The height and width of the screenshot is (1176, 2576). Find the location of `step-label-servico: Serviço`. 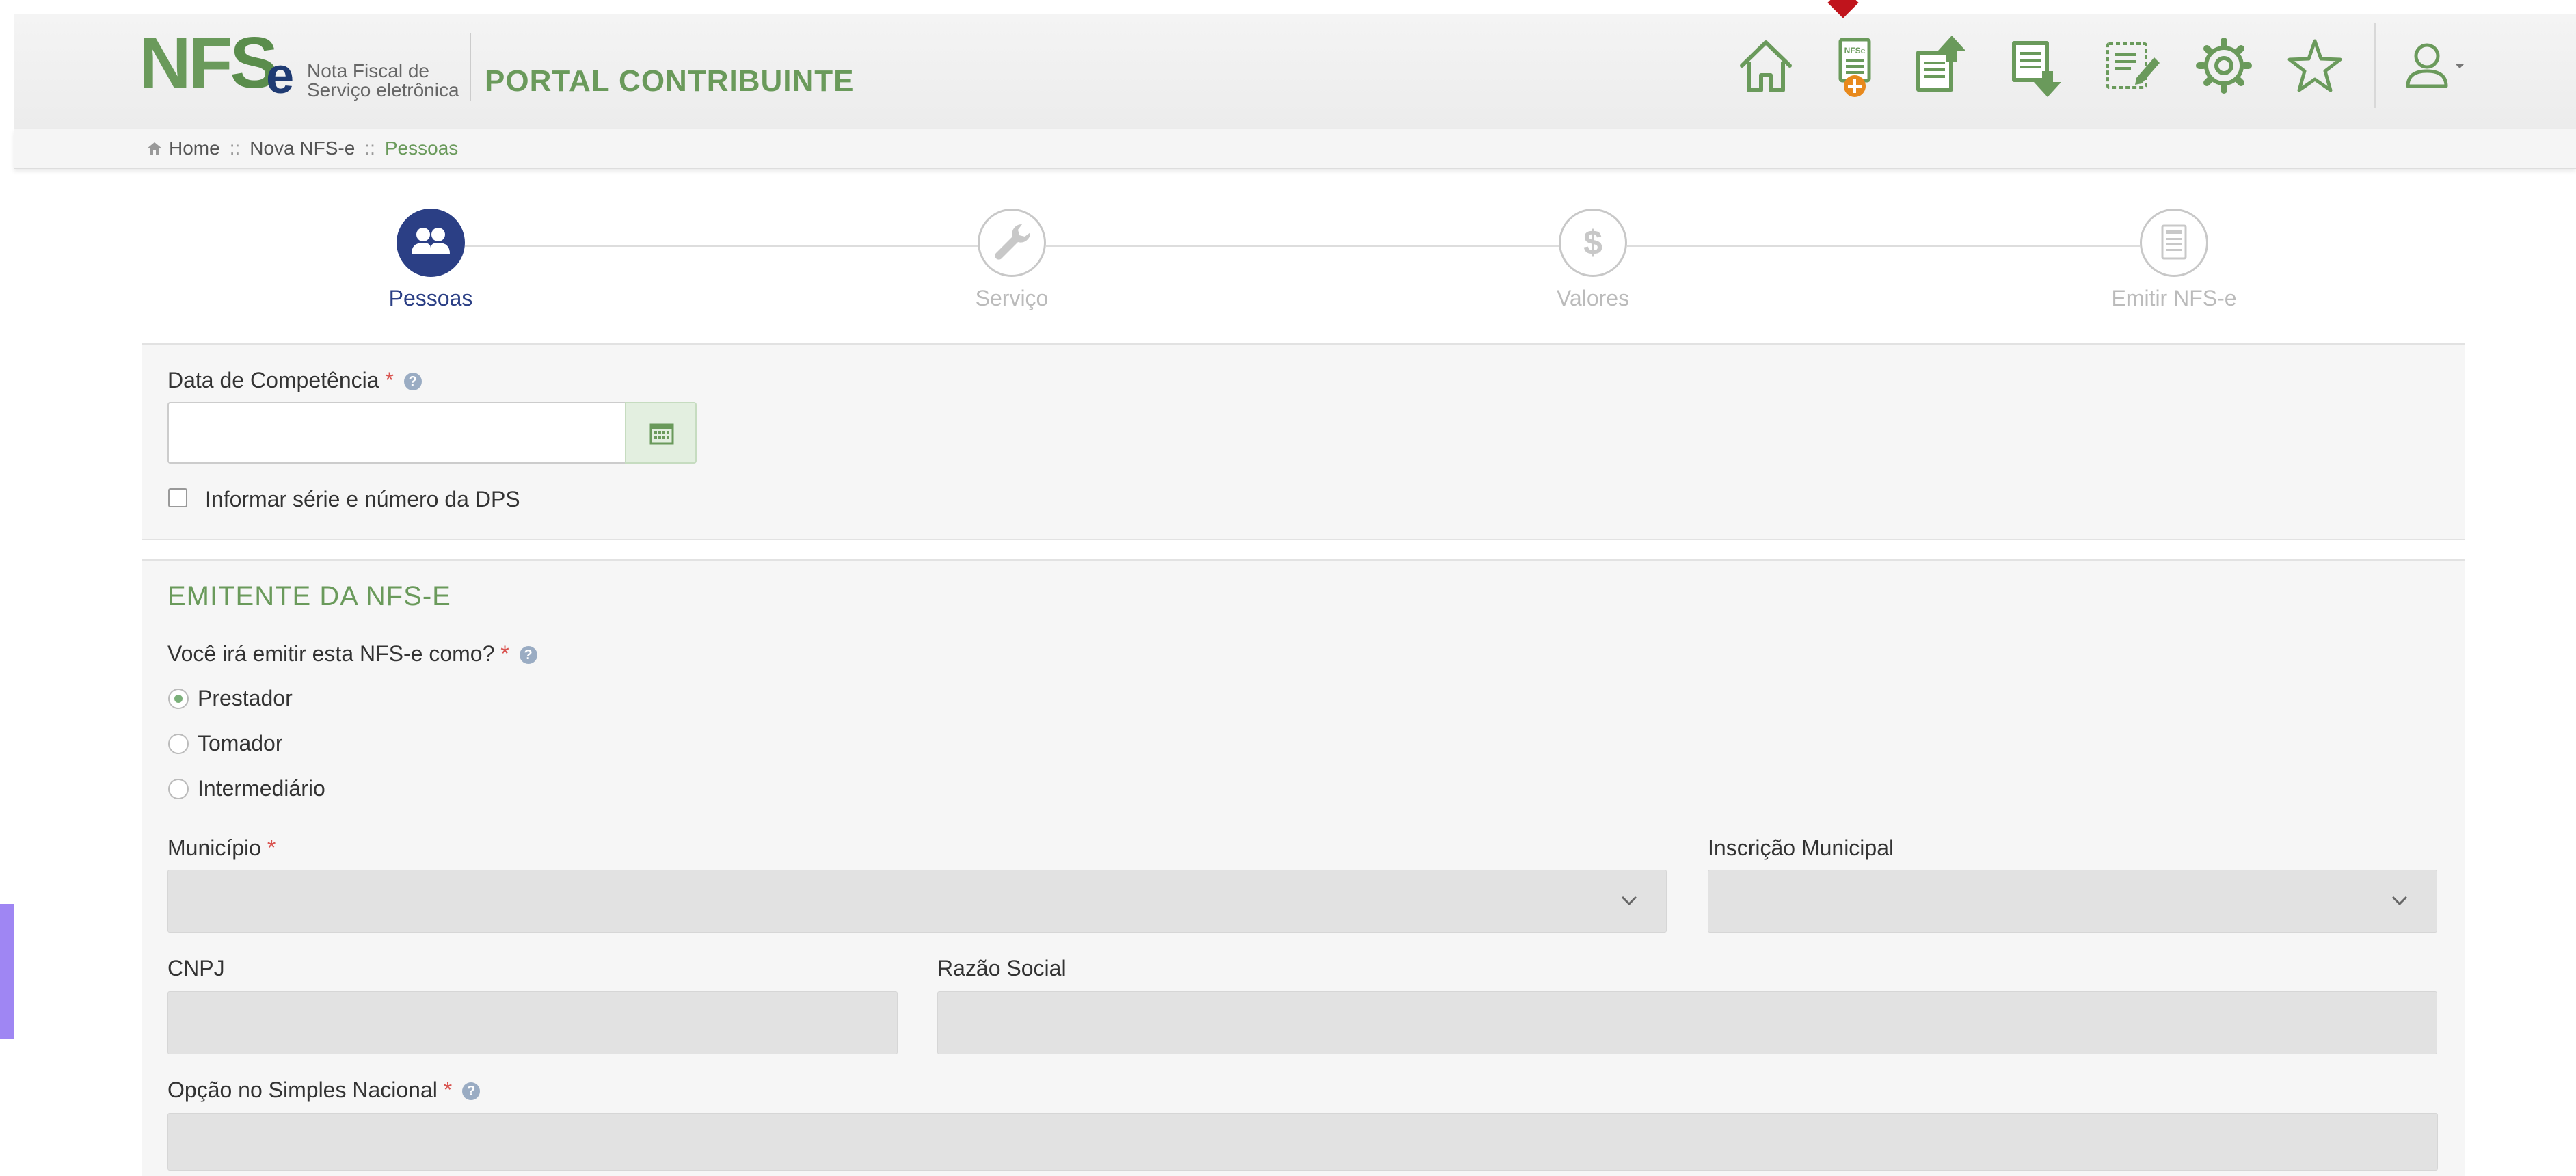

step-label-servico: Serviço is located at coordinates (1012, 298).